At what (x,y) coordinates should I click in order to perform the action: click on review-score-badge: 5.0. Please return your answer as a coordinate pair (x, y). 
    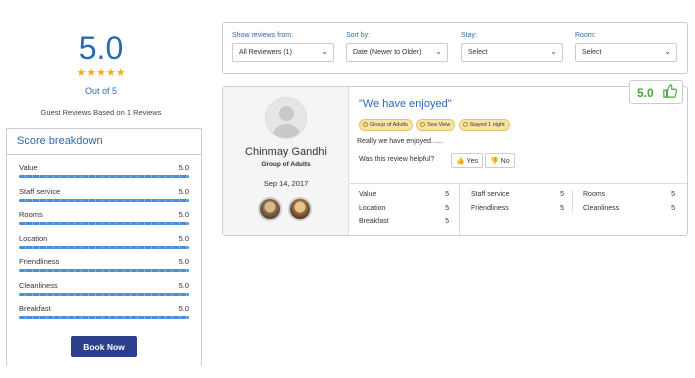
    Looking at the image, I should click on (656, 92).